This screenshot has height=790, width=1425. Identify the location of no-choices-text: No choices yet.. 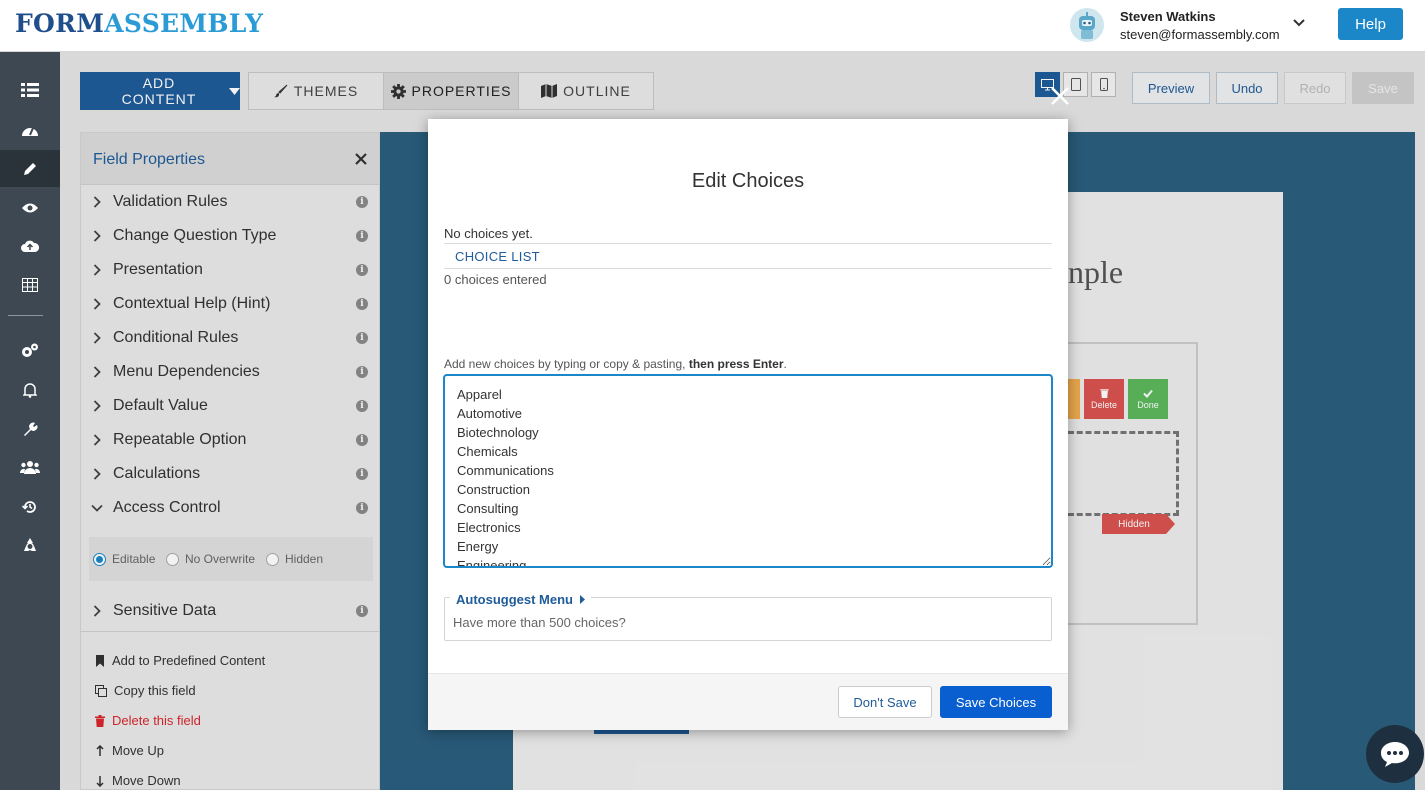
(488, 233).